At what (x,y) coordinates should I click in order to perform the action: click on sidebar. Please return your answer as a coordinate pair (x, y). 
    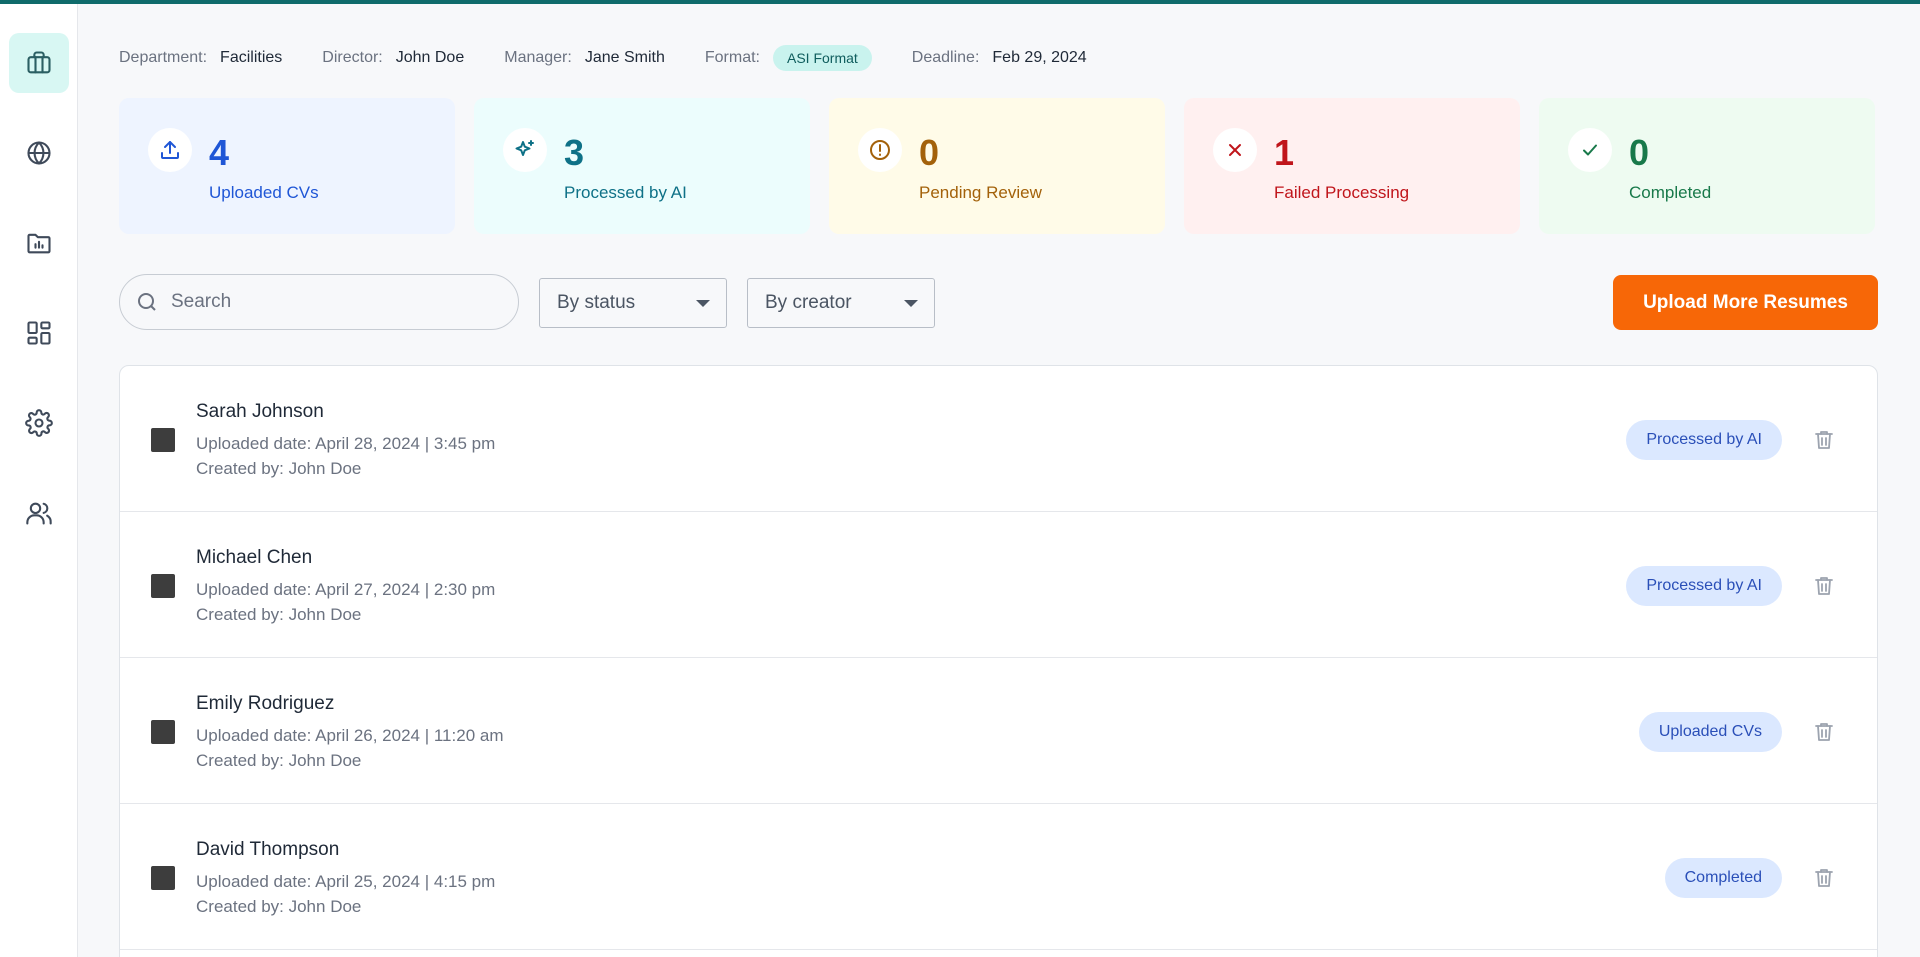
    Looking at the image, I should click on (39, 480).